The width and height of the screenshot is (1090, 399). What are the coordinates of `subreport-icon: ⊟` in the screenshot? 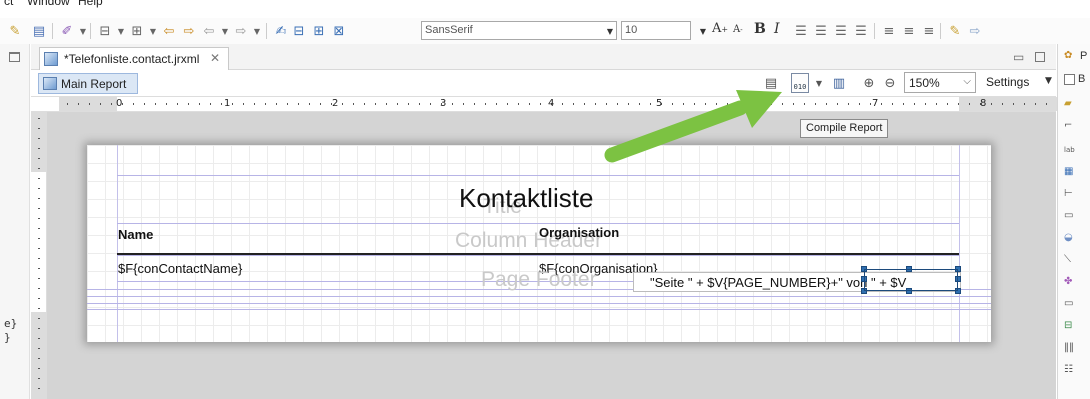 It's located at (1071, 326).